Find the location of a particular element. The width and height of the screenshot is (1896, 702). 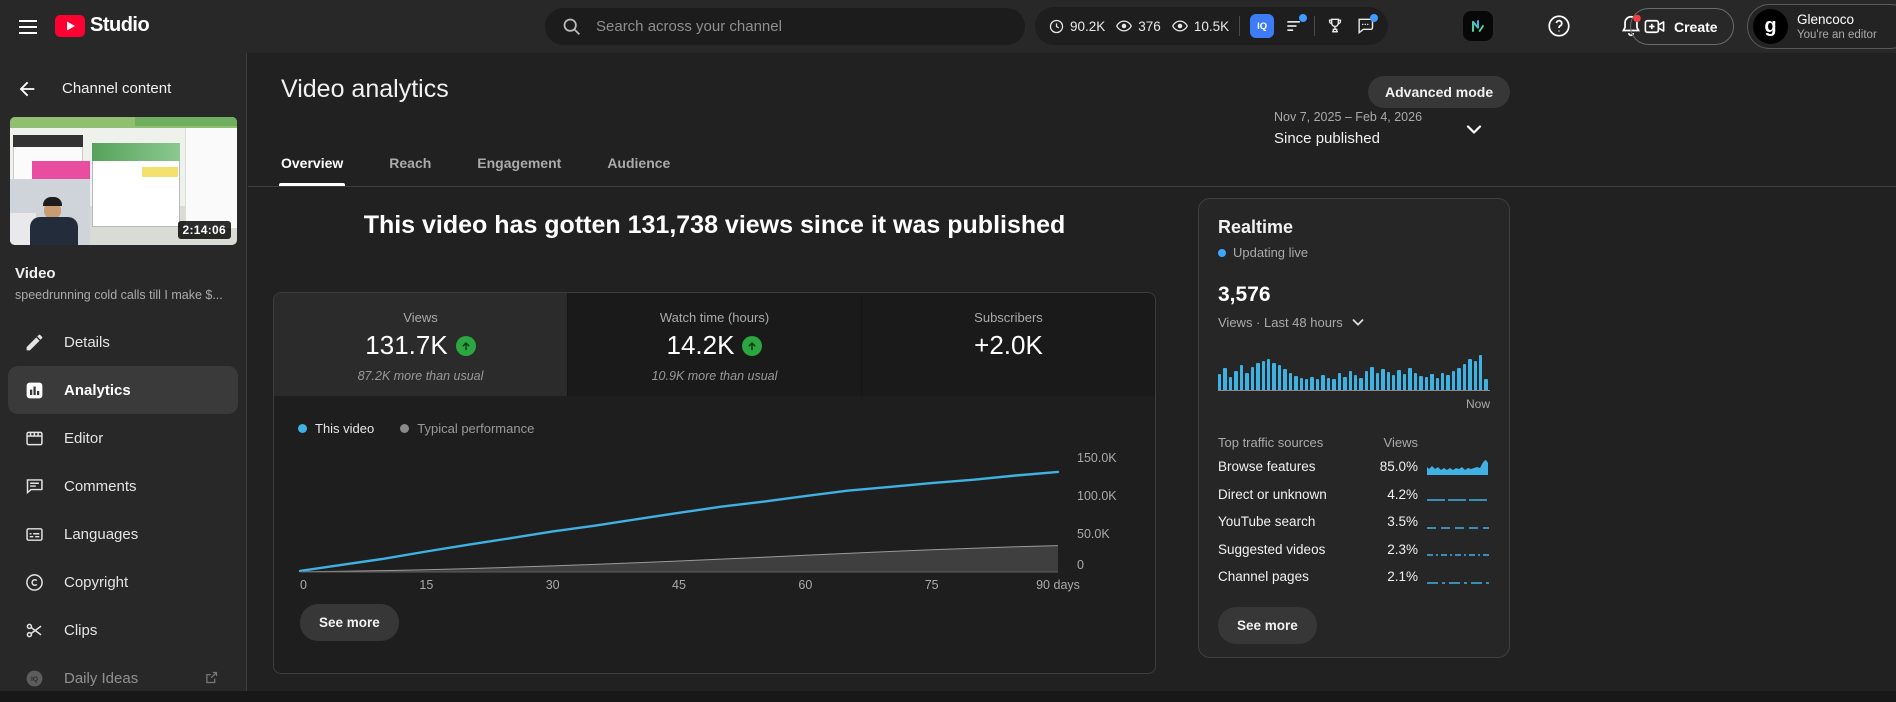

realtime-views-count: 3,576 is located at coordinates (1244, 294).